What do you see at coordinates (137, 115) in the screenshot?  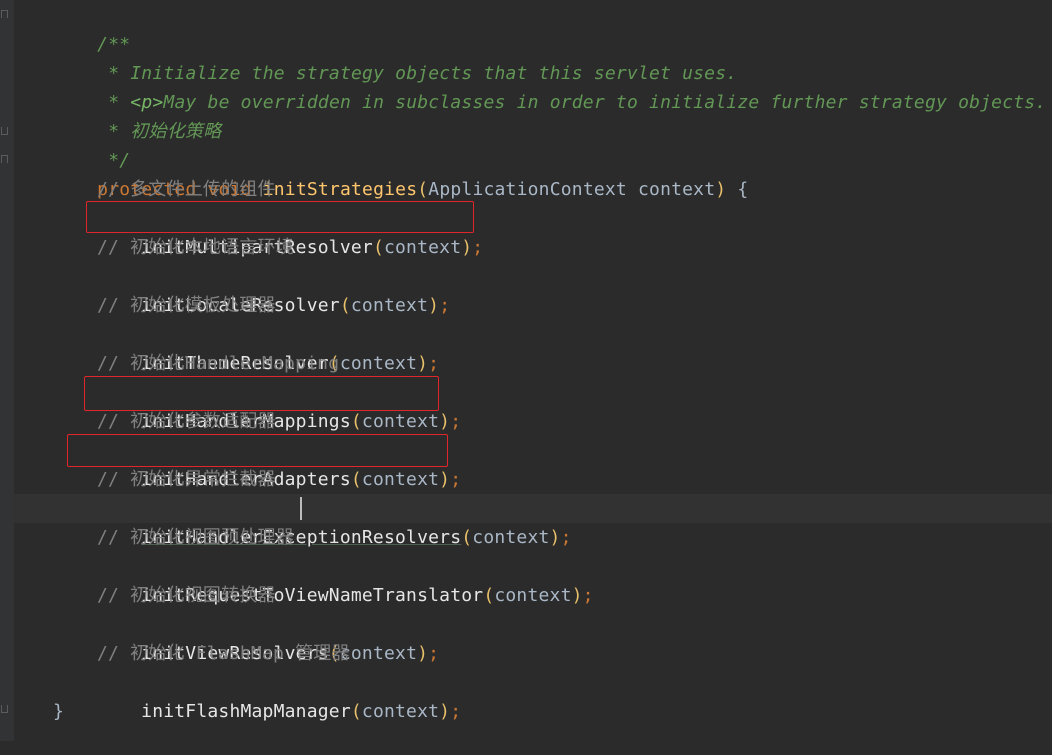 I see `javadoc-line: * 初始化策略` at bounding box center [137, 115].